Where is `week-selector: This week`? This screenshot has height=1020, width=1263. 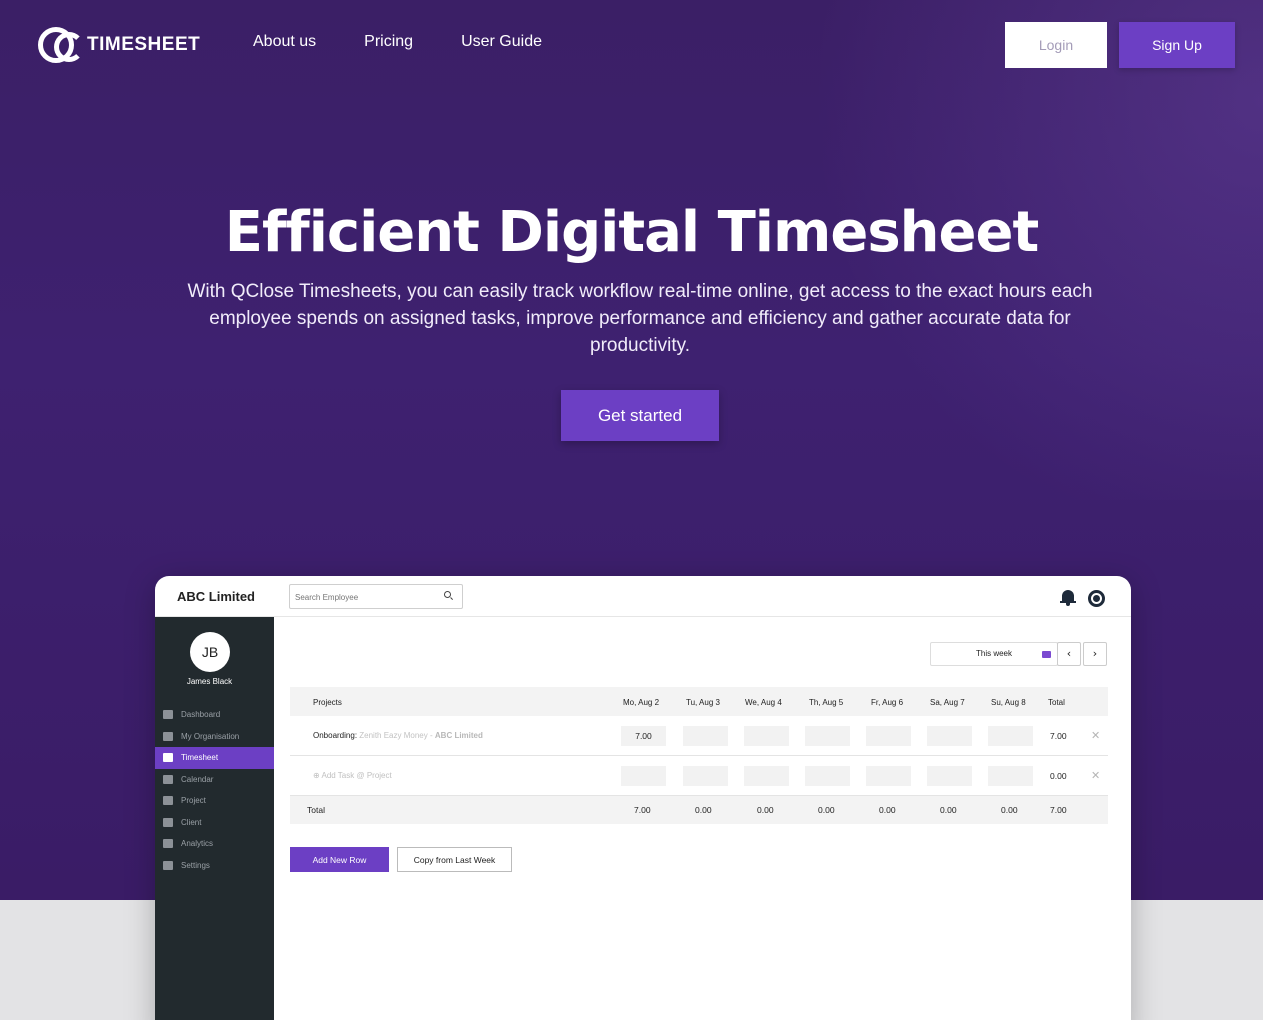
week-selector: This week is located at coordinates (994, 654).